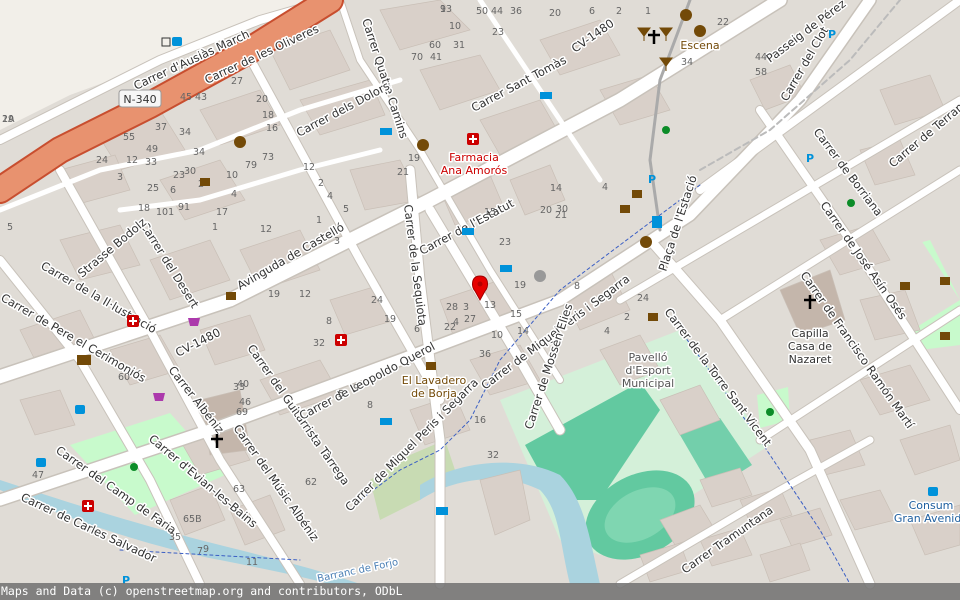 The width and height of the screenshot is (960, 600). I want to click on house-number: 49, so click(152, 149).